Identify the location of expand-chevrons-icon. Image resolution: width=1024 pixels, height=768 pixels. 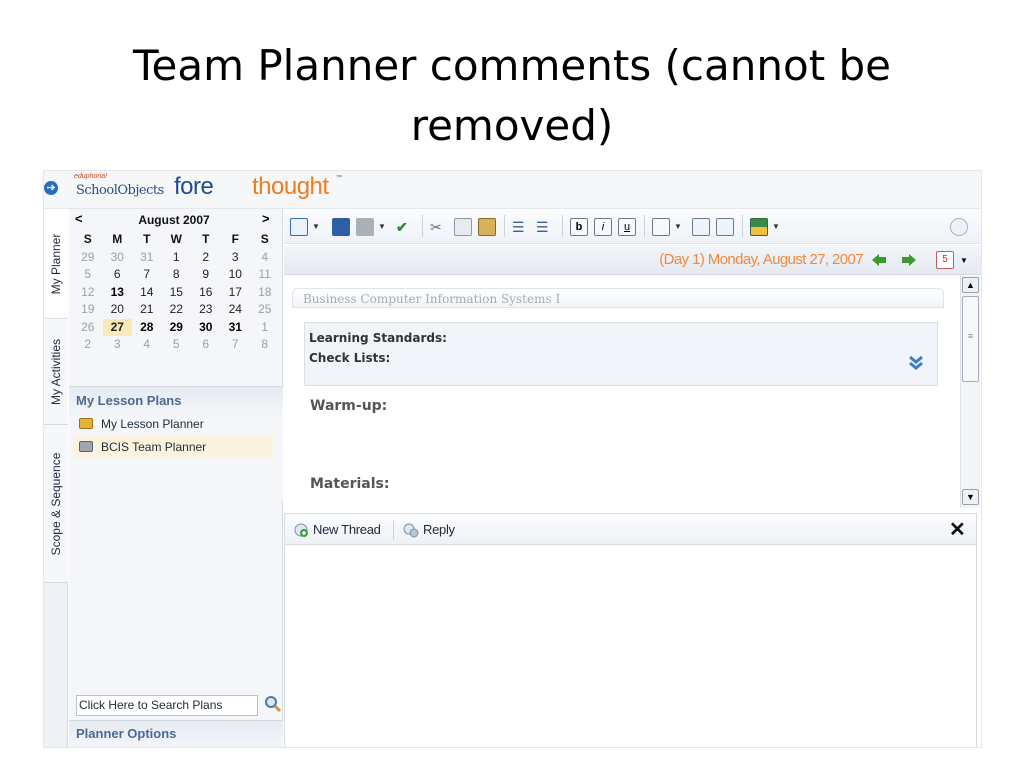
(916, 363).